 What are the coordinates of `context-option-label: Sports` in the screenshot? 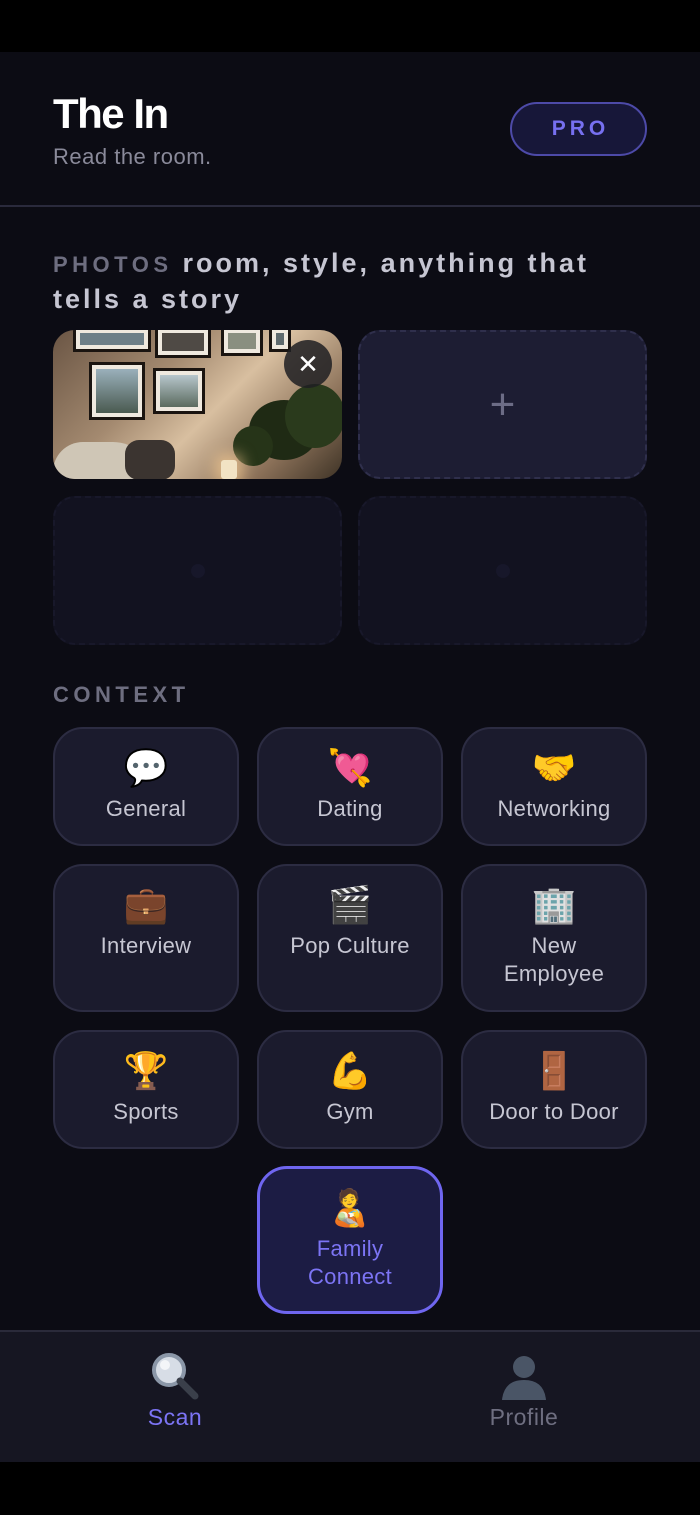 It's located at (146, 1111).